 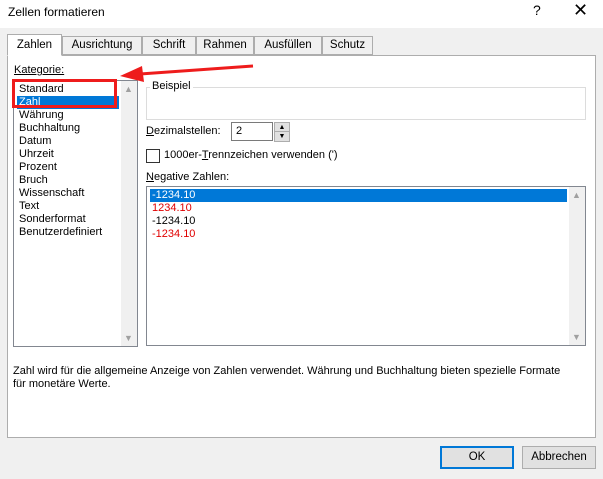 I want to click on list-item: Datum, so click(x=35, y=141).